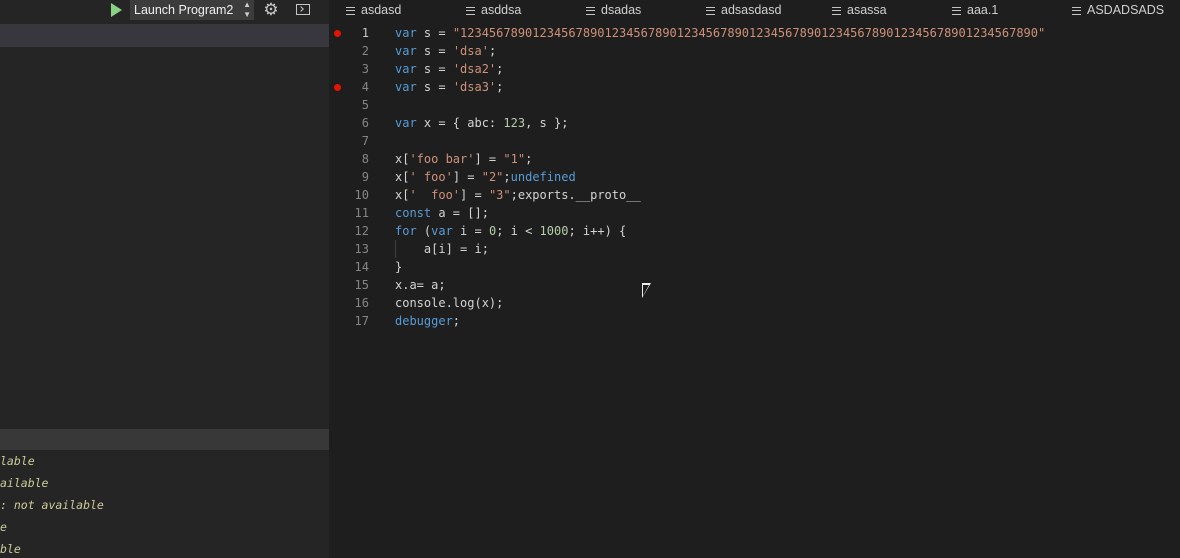  I want to click on code-line: 12 for (var i = 0; i < 1000; i++) {, so click(754, 231).